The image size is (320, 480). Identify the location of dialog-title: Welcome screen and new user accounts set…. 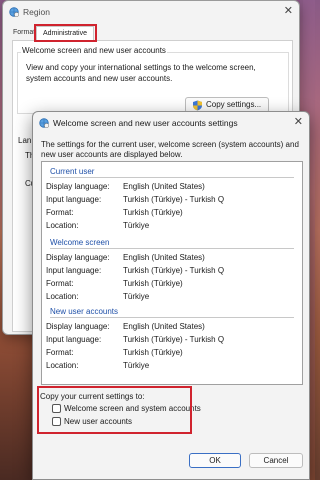
(145, 123).